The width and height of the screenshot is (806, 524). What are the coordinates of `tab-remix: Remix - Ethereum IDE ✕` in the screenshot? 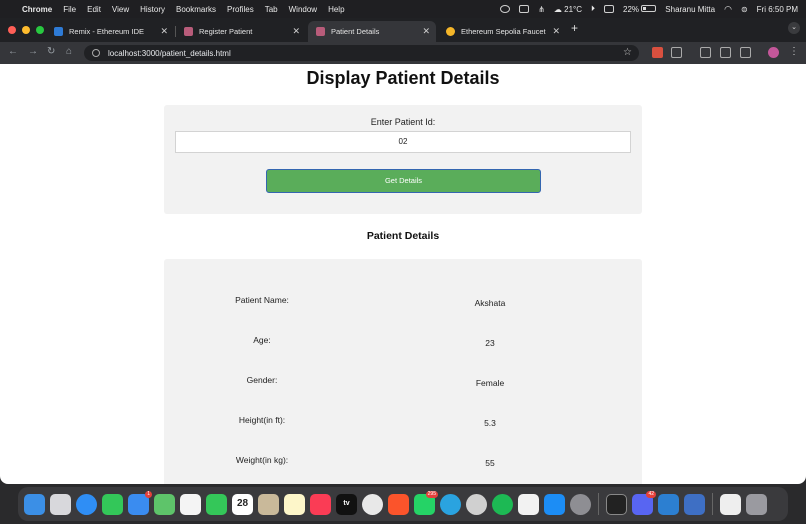 It's located at (110, 31).